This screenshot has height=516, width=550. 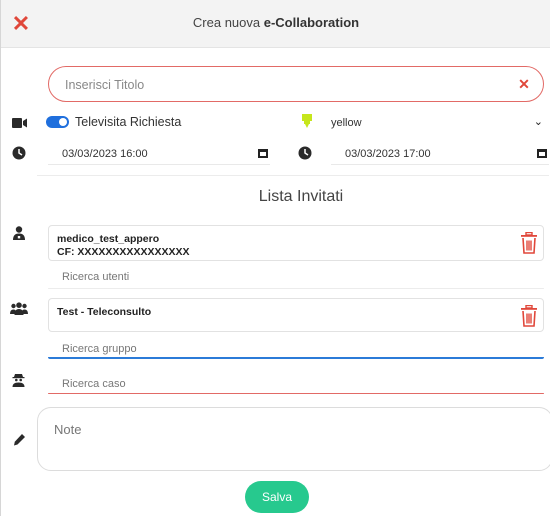 What do you see at coordinates (104, 312) in the screenshot?
I see `invited-group-name: Test - Teleconsulto` at bounding box center [104, 312].